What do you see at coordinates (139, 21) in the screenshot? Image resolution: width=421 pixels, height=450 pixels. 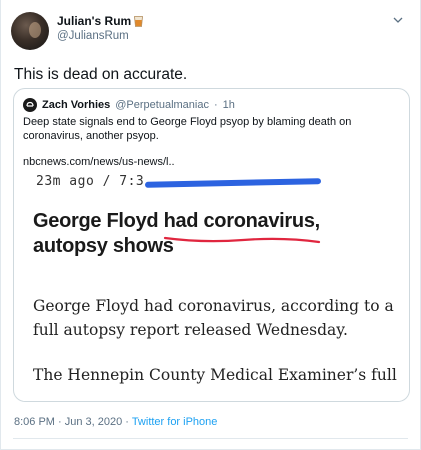 I see `rum-glass-icon` at bounding box center [139, 21].